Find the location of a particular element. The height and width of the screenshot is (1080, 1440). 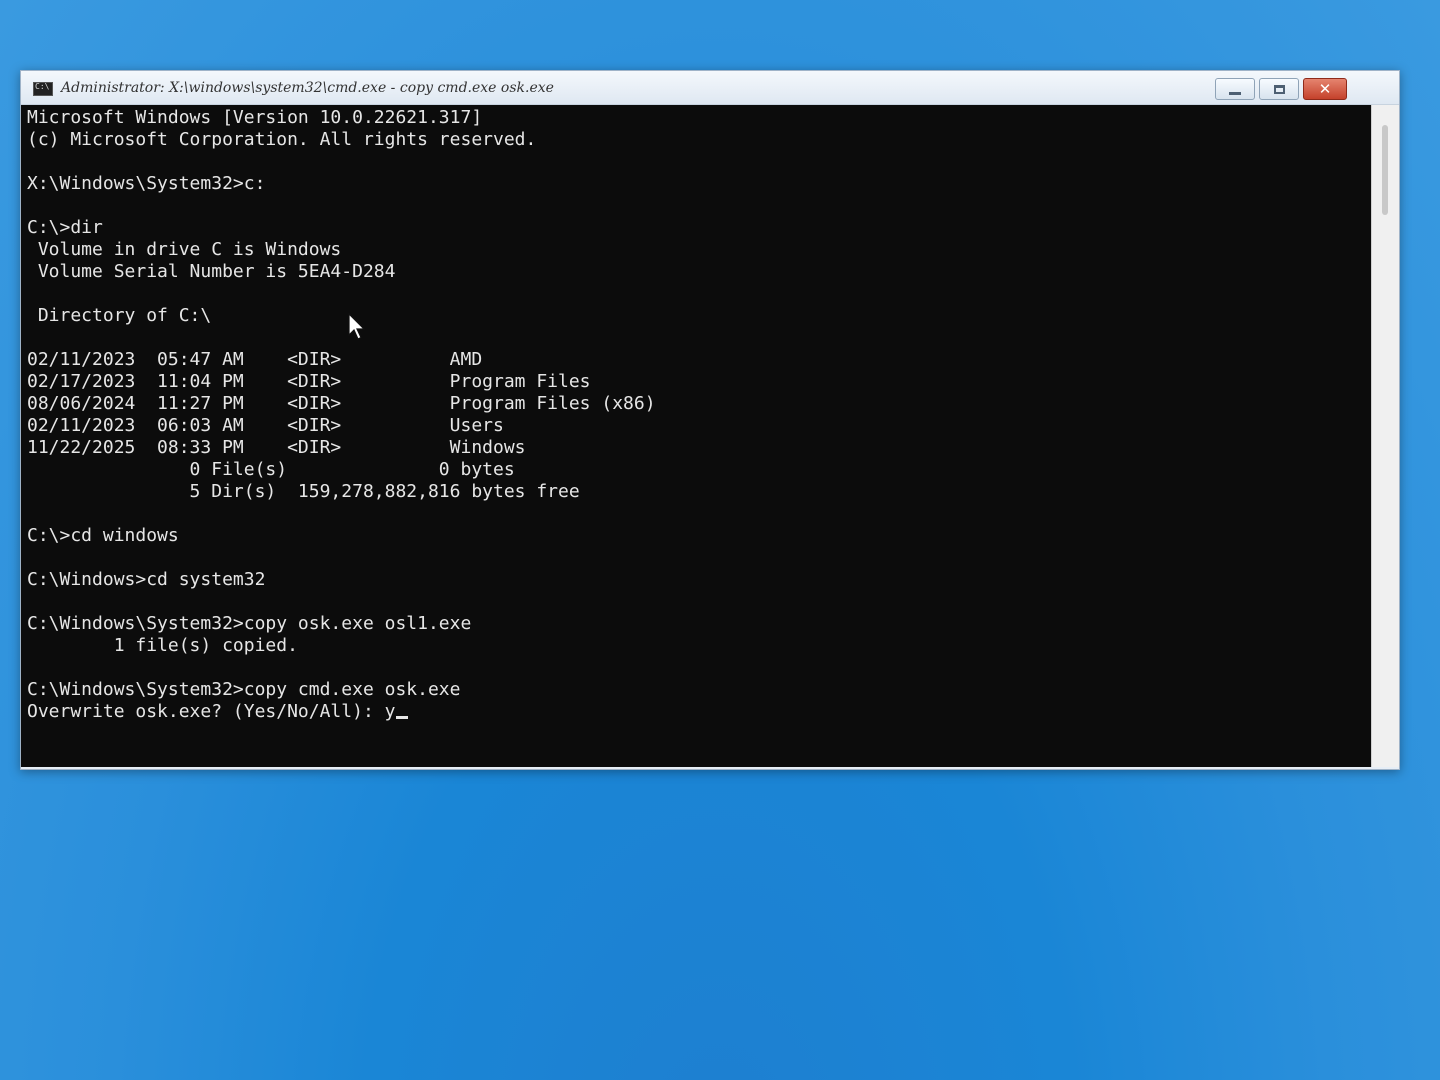

dir-entry: 02/11/2023 06:03 AM <DIR> Users is located at coordinates (265, 425).